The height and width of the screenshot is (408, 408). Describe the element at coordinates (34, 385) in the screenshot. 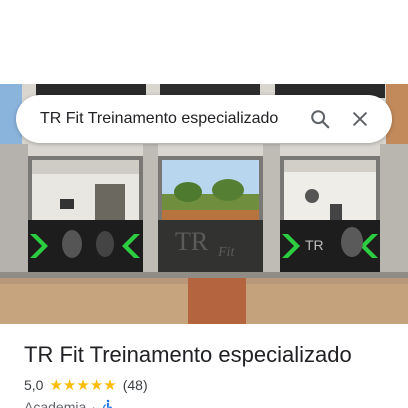

I see `rating-value: 5,0` at that location.